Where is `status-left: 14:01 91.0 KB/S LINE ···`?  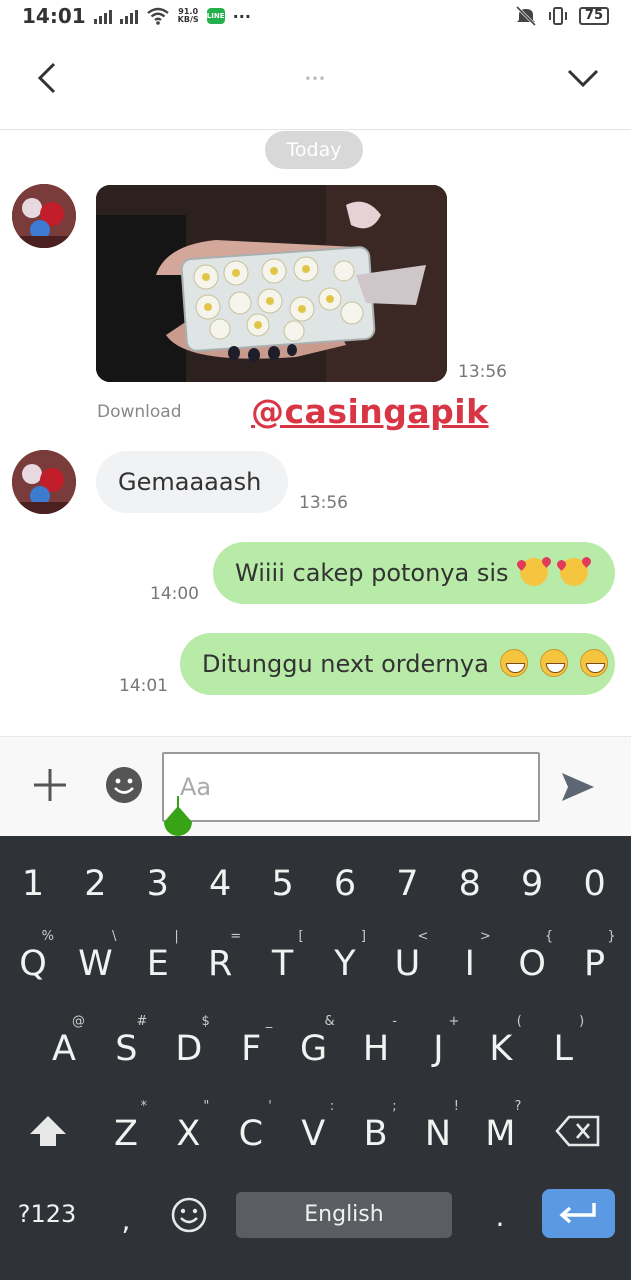
status-left: 14:01 91.0 KB/S LINE ··· is located at coordinates (136, 16).